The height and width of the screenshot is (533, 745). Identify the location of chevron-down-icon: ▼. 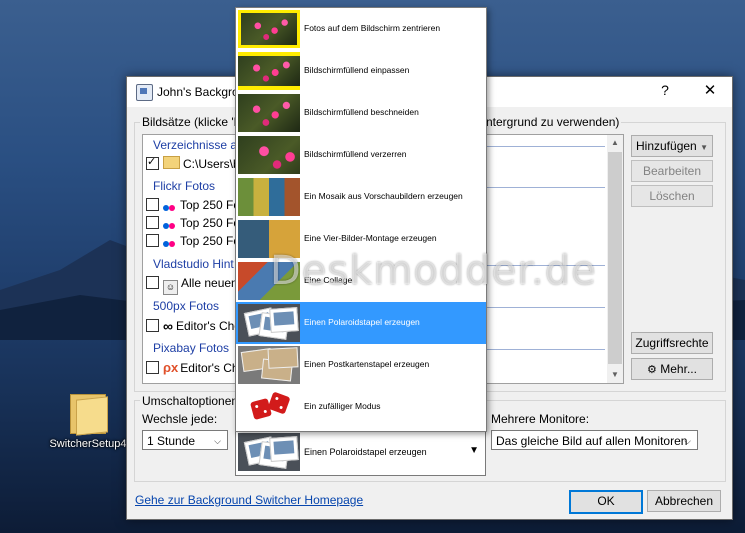
(704, 147).